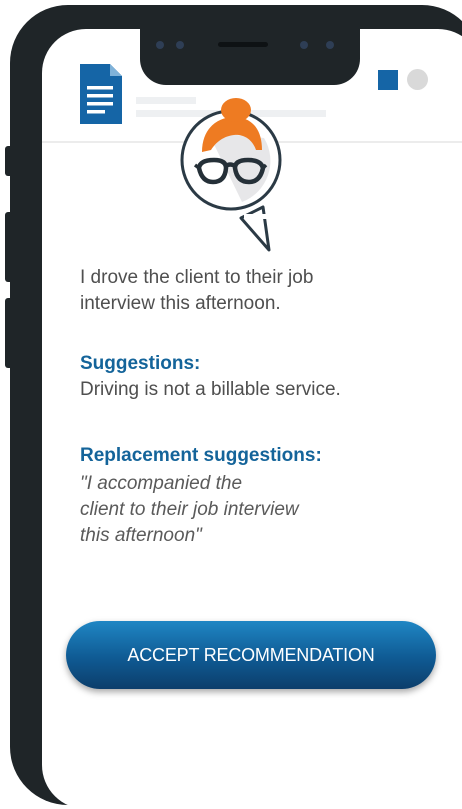 This screenshot has width=462, height=809. I want to click on suggestions-heading: Suggestions:, so click(140, 363).